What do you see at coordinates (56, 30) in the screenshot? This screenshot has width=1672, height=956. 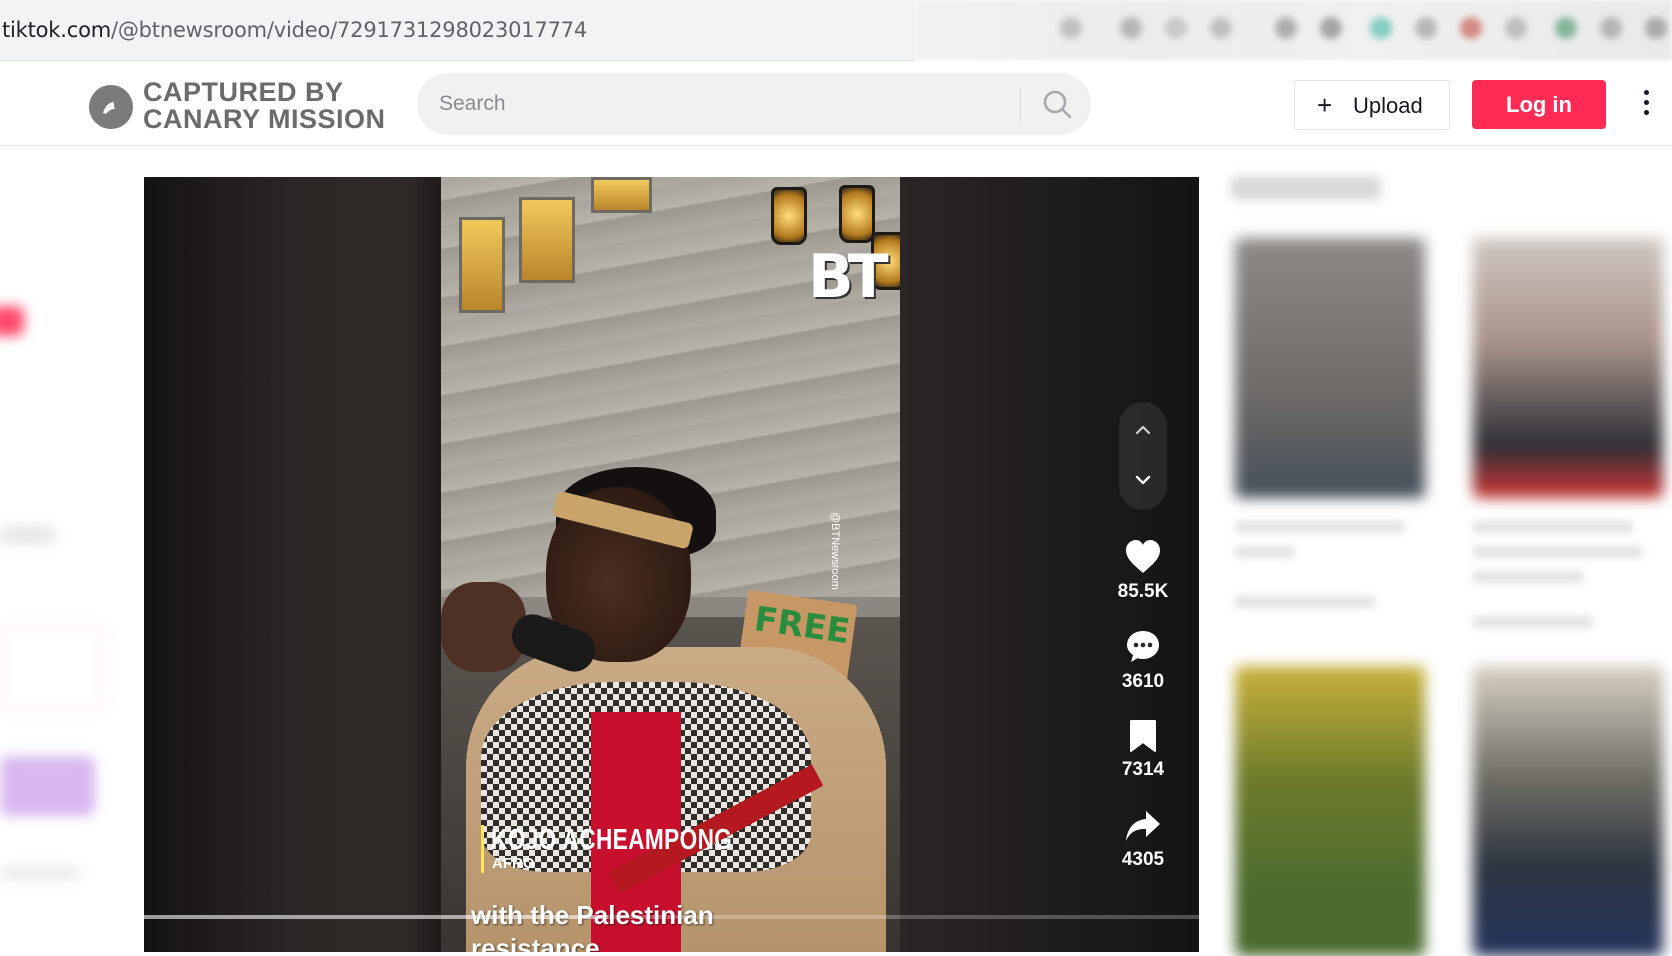 I see `url-domain: tiktok.com` at bounding box center [56, 30].